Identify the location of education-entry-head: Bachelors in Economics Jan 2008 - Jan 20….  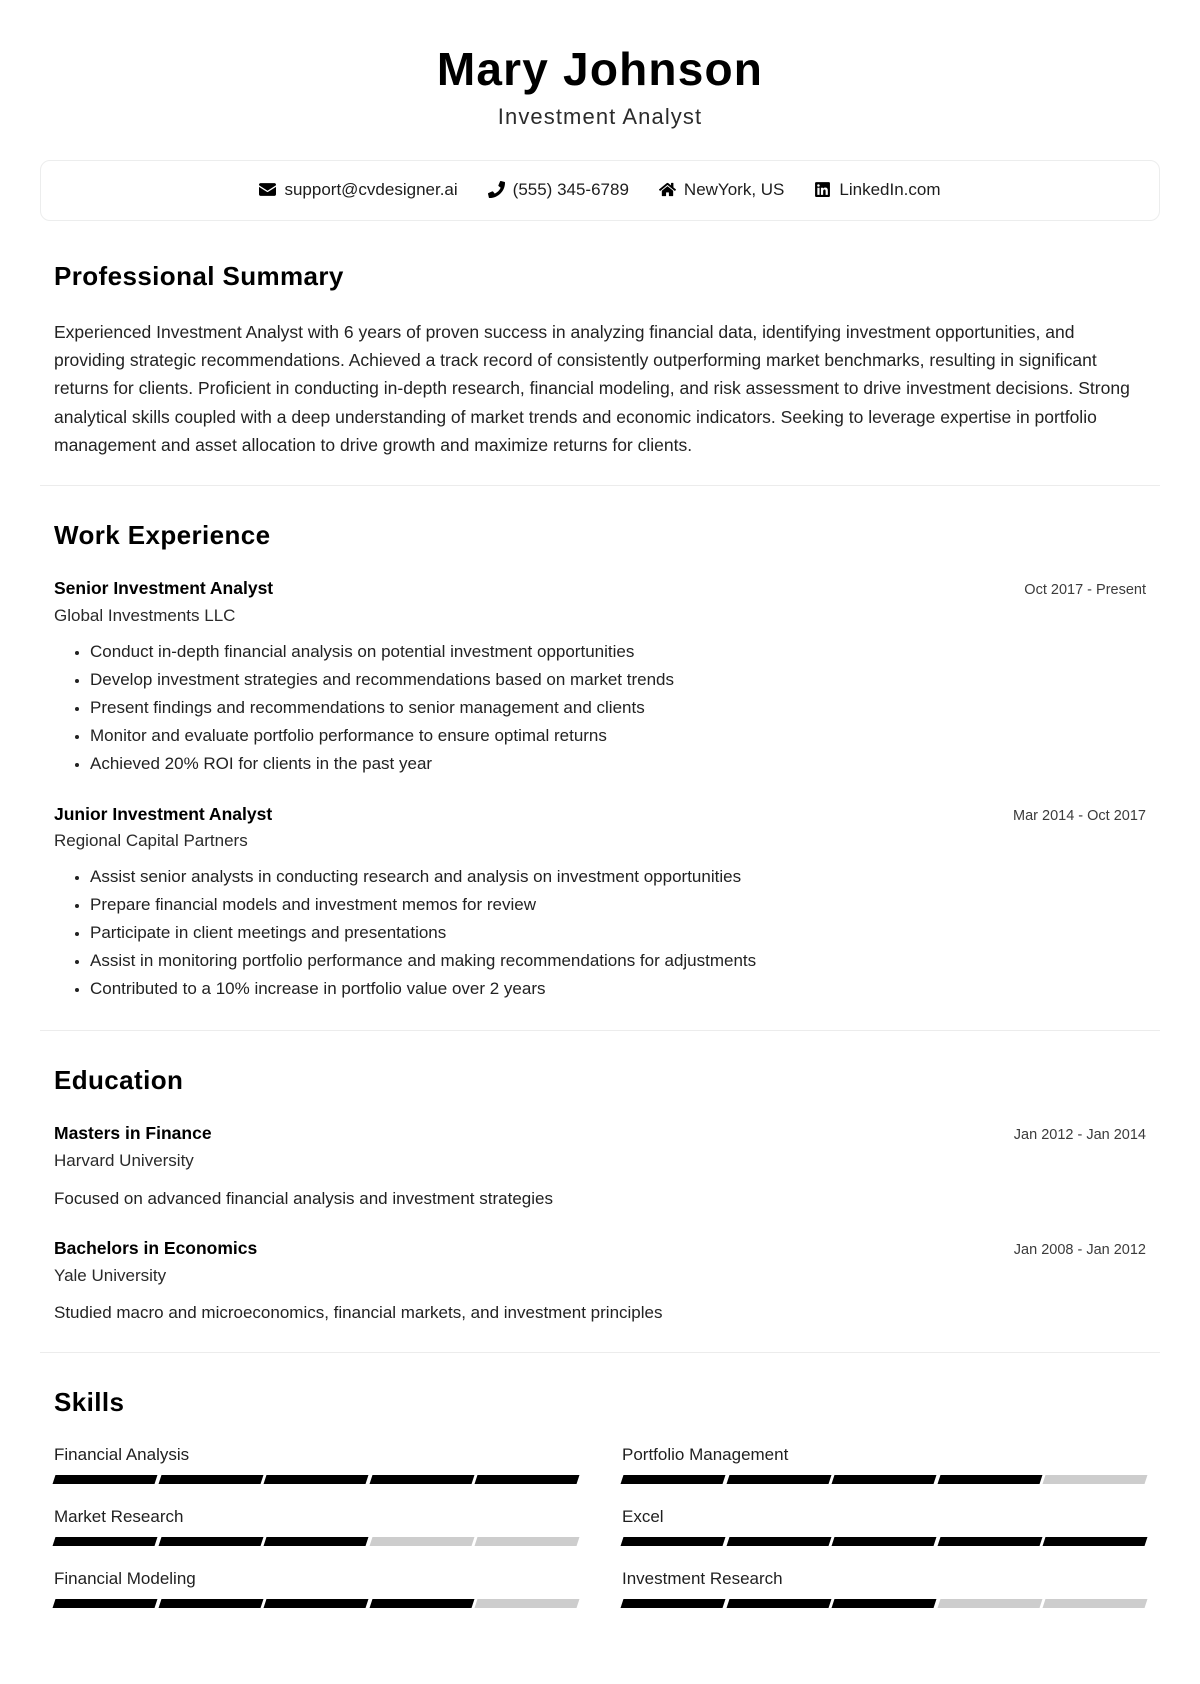
(600, 1249).